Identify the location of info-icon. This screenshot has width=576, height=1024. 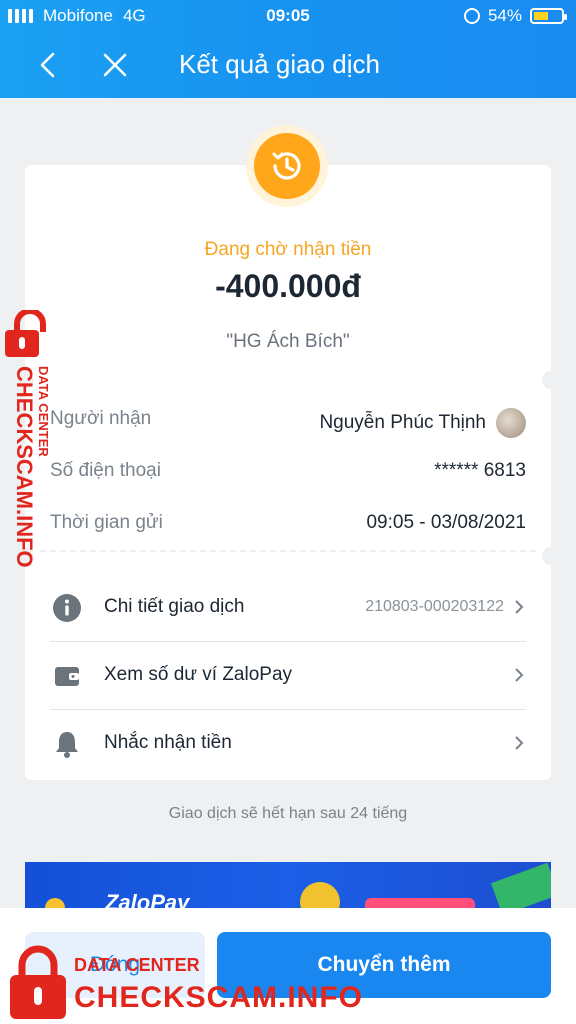
(67, 608).